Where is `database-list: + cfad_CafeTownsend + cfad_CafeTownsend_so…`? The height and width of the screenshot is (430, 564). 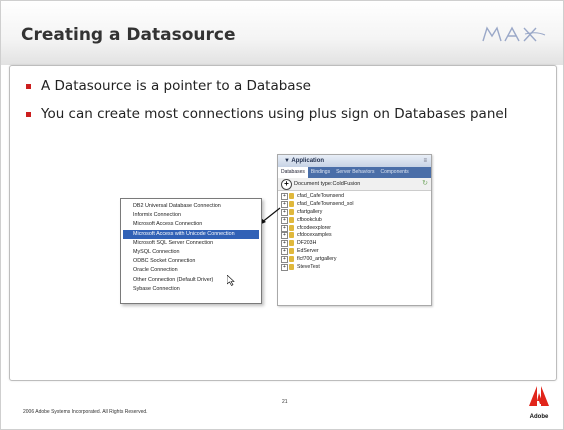 database-list: + cfad_CafeTownsend + cfad_CafeTownsend_so… is located at coordinates (355, 232).